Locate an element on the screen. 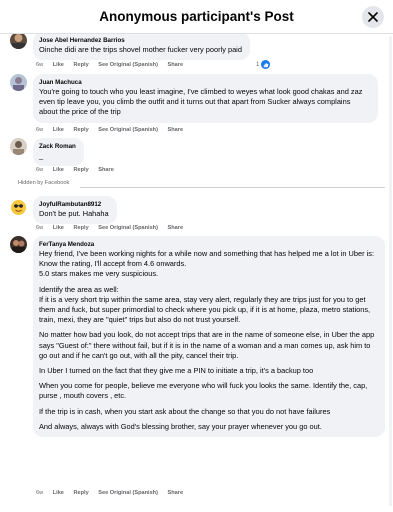  comment-author: JoyfulRambutan8912 is located at coordinates (74, 204).